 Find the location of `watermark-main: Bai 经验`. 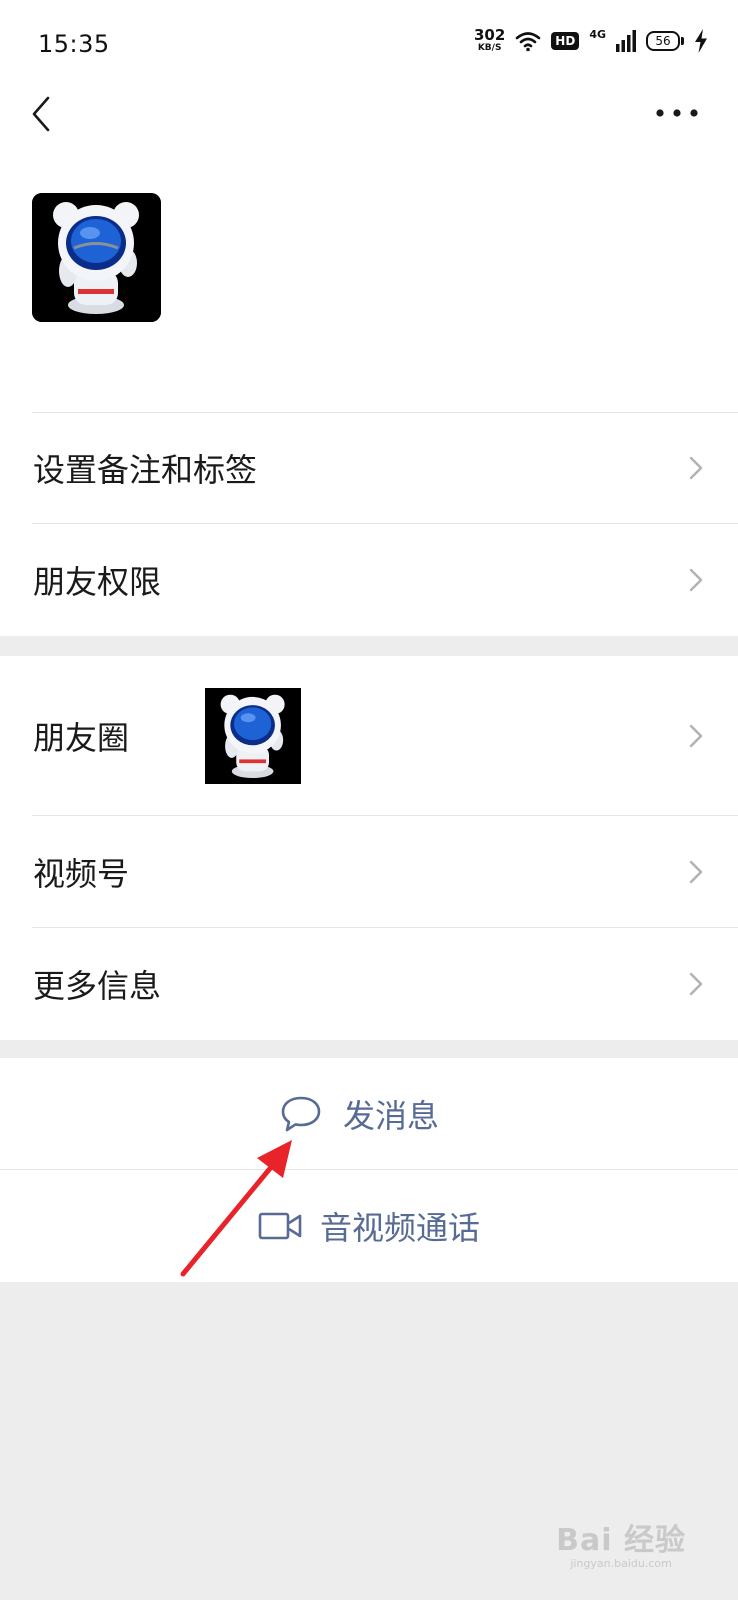

watermark-main: Bai 经验 is located at coordinates (621, 1540).